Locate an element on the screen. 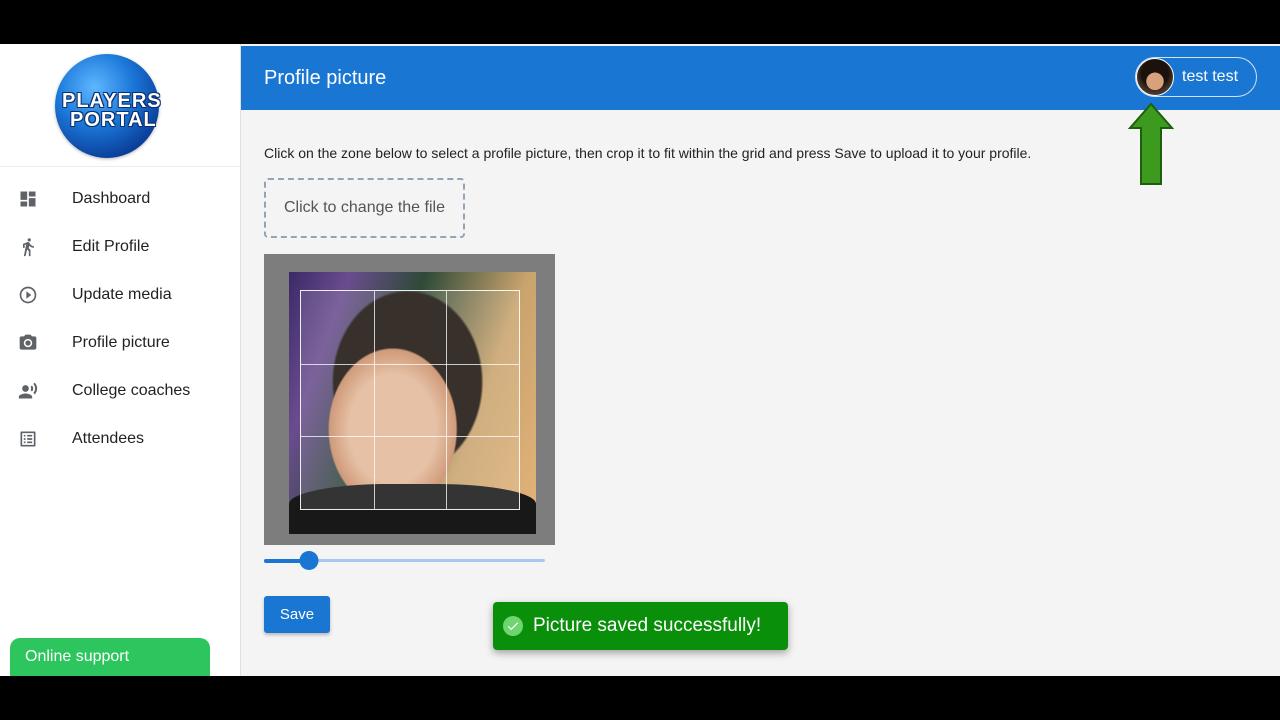 The image size is (1280, 720). sidebar-item-label: Attendees is located at coordinates (108, 438).